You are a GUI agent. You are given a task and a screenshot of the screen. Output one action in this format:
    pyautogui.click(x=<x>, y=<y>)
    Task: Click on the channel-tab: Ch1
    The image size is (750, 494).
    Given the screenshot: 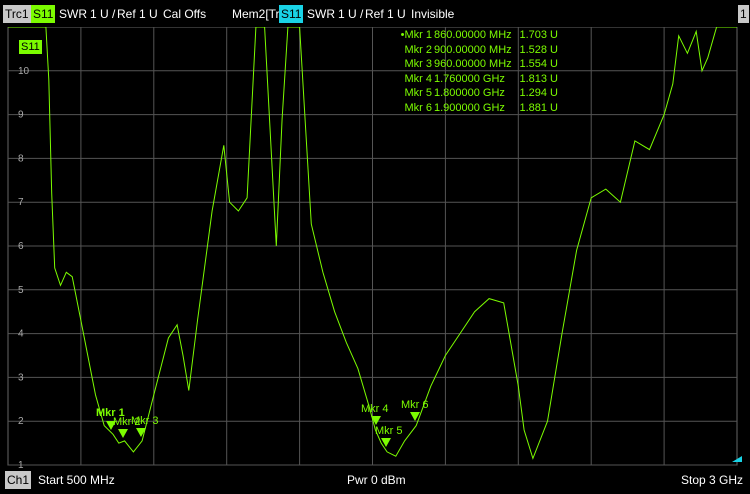 What is the action you would take?
    pyautogui.click(x=18, y=480)
    